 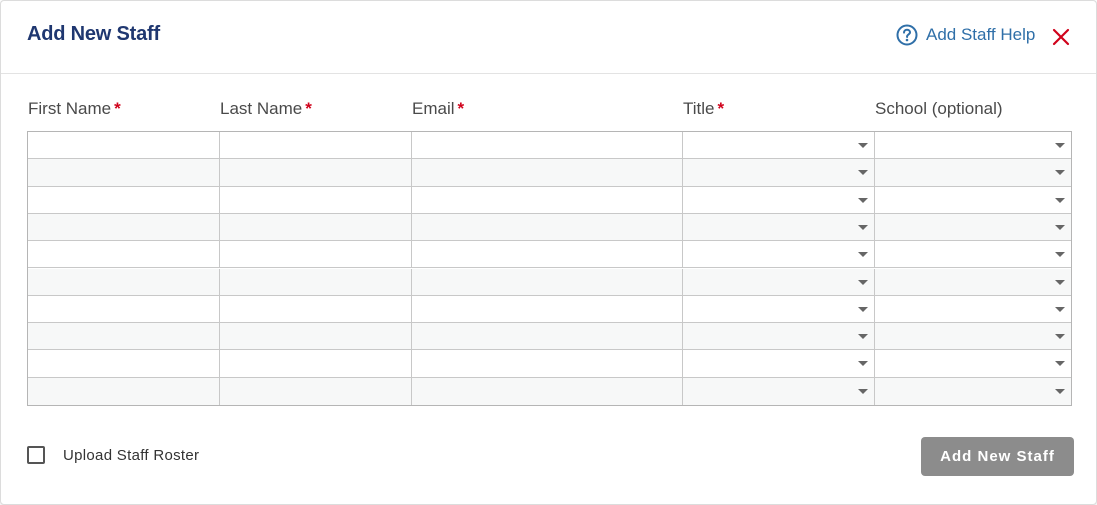 What do you see at coordinates (1061, 37) in the screenshot?
I see `close-x-icon` at bounding box center [1061, 37].